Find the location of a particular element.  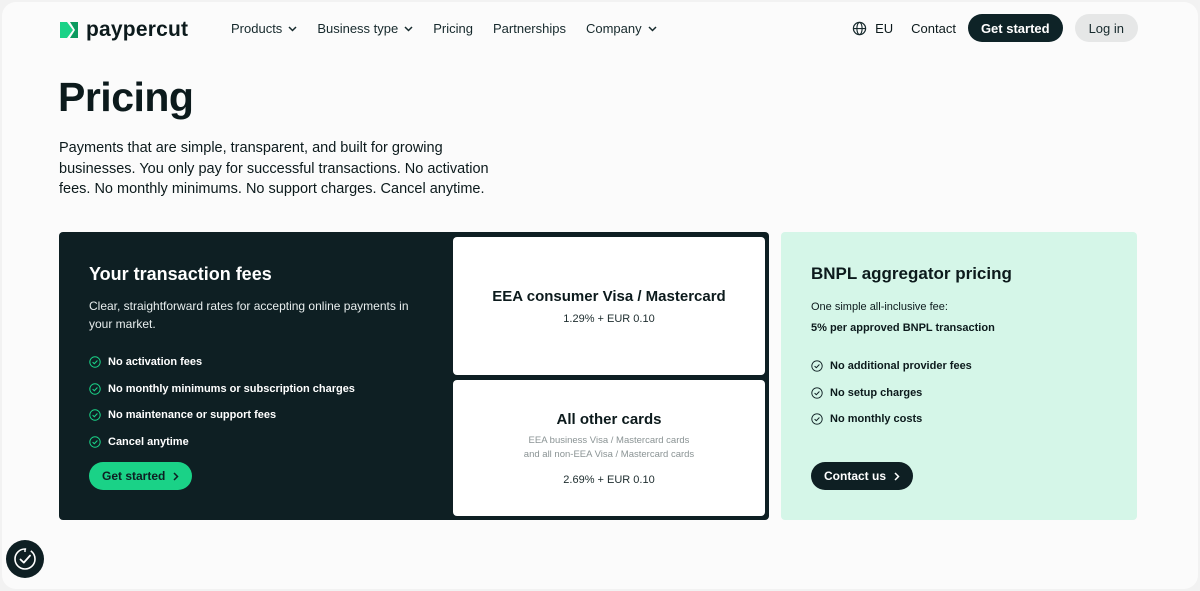

button-label: Contact us is located at coordinates (855, 476).